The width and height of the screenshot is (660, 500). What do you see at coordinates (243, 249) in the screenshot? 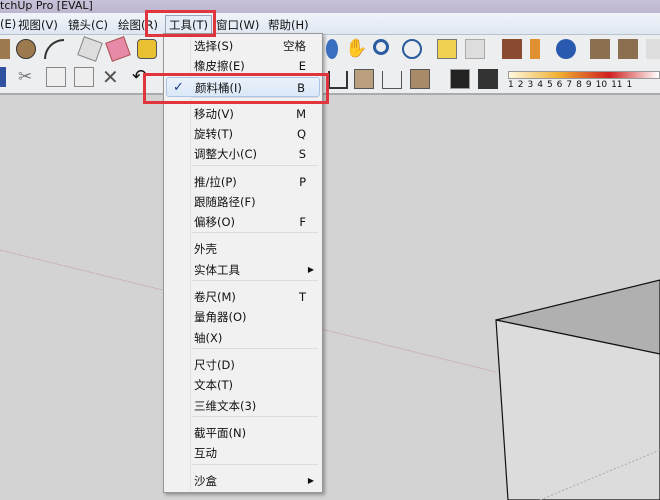
I see `menu-item-outer-shell: 外壳` at bounding box center [243, 249].